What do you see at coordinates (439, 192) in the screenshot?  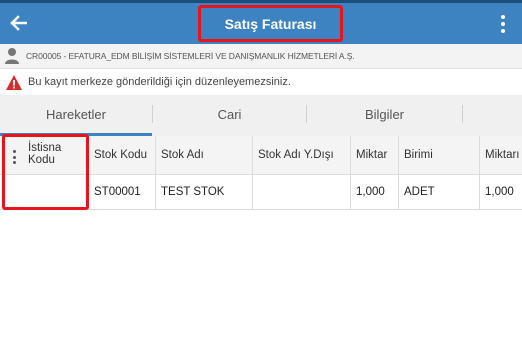 I see `cell-birimi: ADET` at bounding box center [439, 192].